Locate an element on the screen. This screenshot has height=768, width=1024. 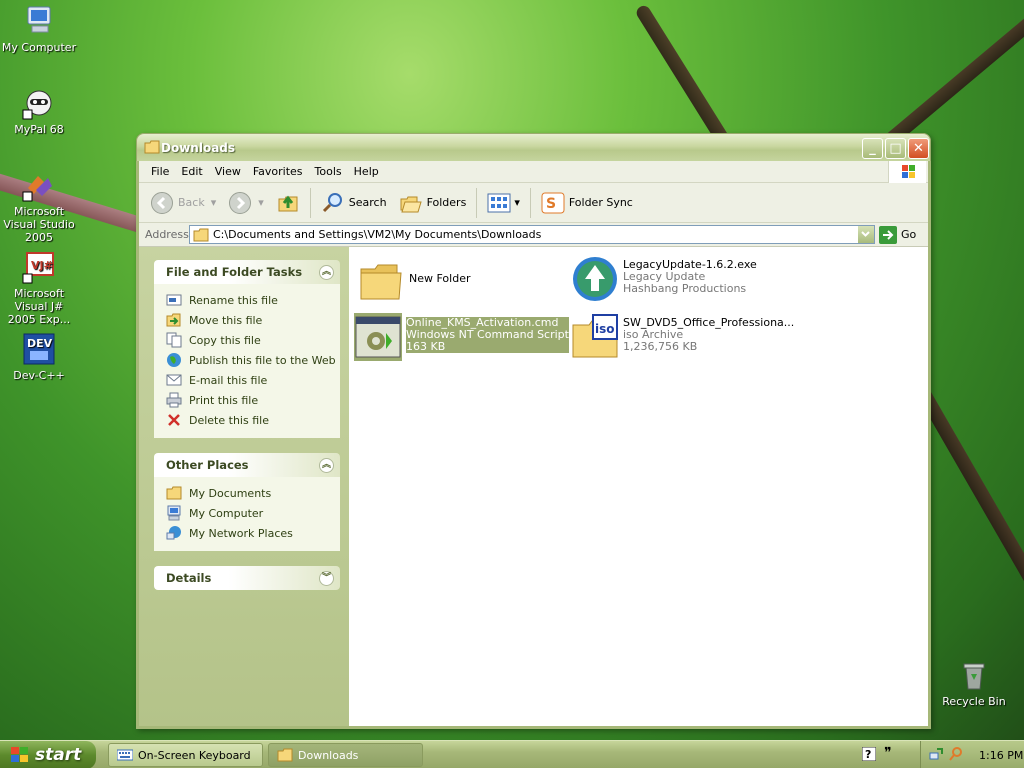
clock: 1:16 PM is located at coordinates (1001, 755).